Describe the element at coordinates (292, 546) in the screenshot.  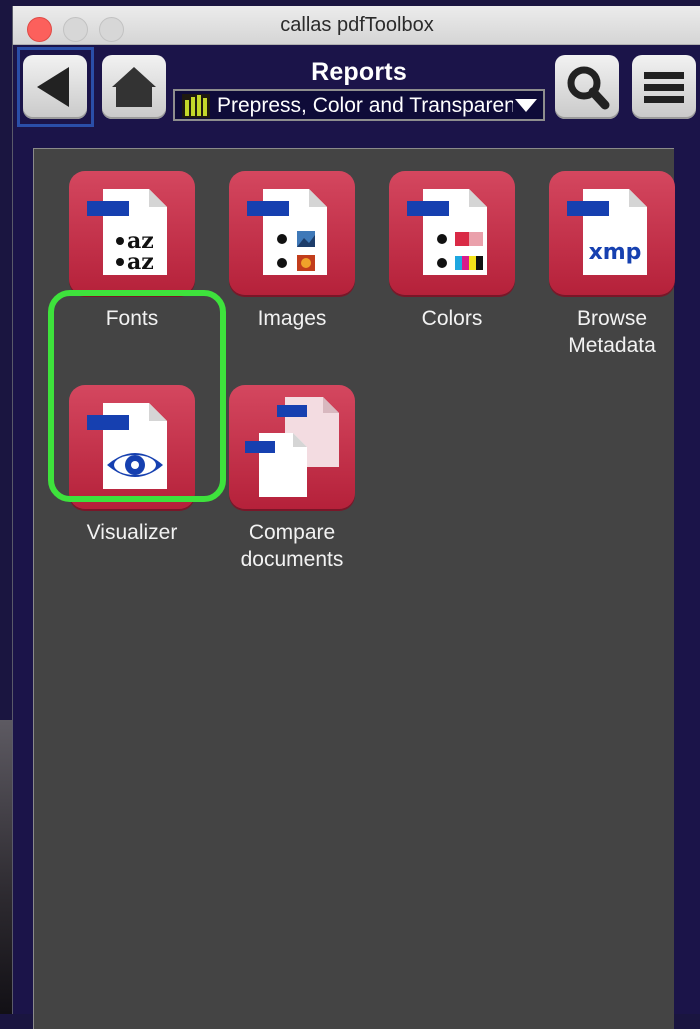
I see `tile-label: Compare documents` at that location.